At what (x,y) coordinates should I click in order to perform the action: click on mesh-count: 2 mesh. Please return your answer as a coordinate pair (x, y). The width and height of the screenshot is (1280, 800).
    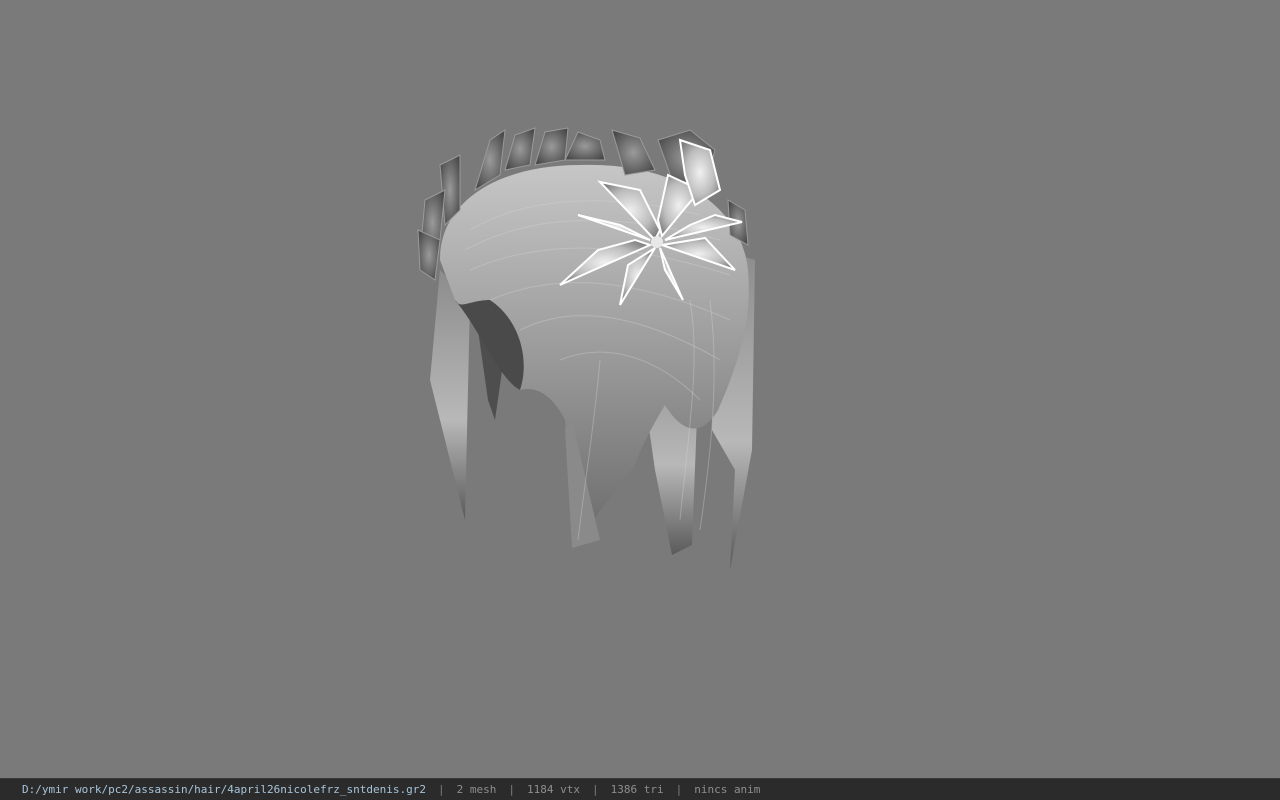
    Looking at the image, I should click on (476, 789).